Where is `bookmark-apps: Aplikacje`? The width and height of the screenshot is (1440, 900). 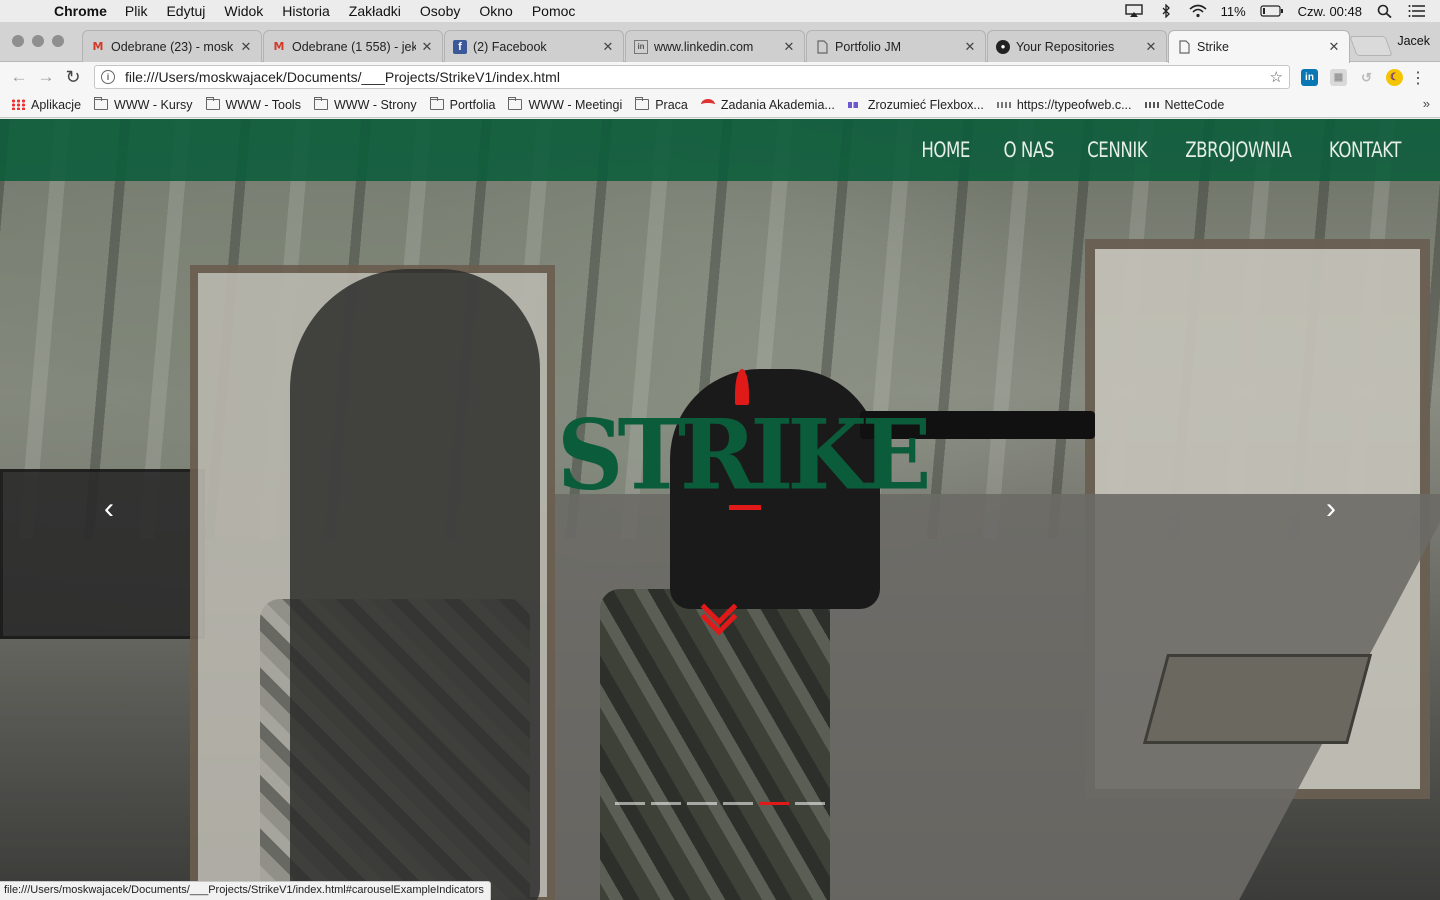
bookmark-apps: Aplikacje is located at coordinates (46, 105).